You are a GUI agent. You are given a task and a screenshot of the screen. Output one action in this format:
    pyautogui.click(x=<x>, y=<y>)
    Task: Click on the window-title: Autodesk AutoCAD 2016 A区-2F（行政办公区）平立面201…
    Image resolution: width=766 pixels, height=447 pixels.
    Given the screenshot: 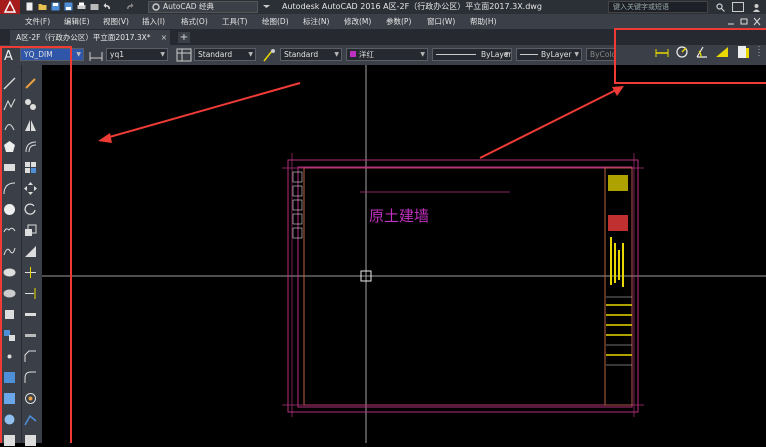 What is the action you would take?
    pyautogui.click(x=412, y=6)
    